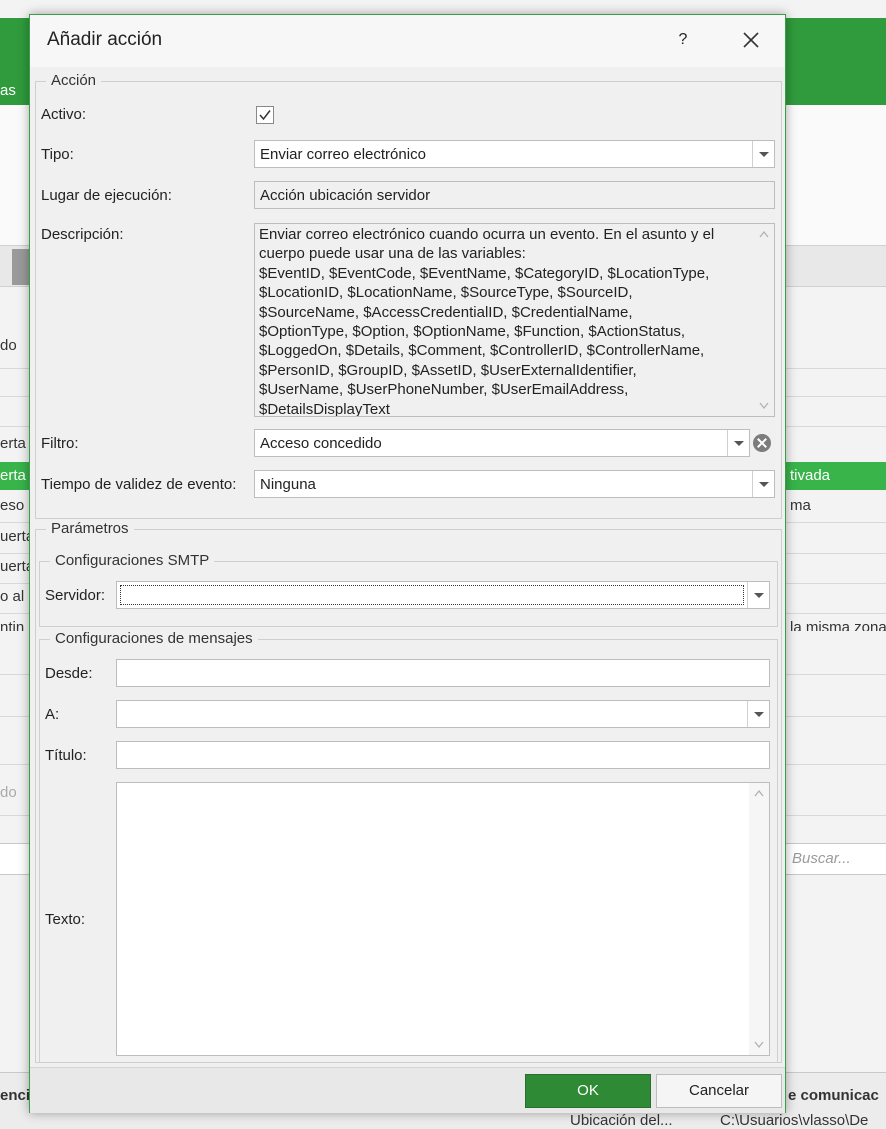 The width and height of the screenshot is (886, 1129). Describe the element at coordinates (514, 154) in the screenshot. I see `tipo-select: Enviar correo electrónico` at that location.